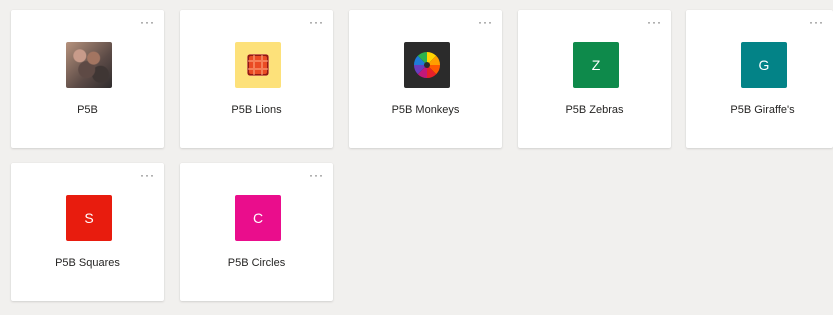 Image resolution: width=833 pixels, height=315 pixels. I want to click on team-initial-tile: G, so click(764, 65).